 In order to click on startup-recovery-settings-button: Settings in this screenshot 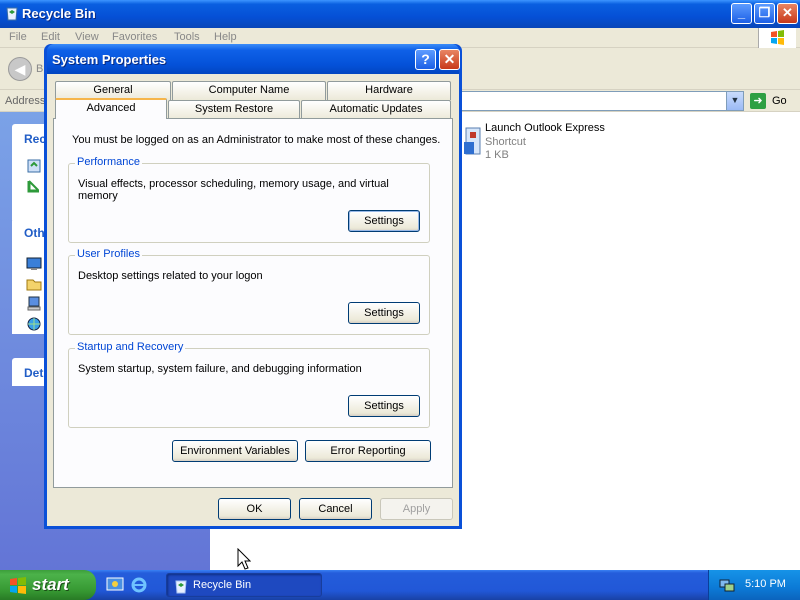, I will do `click(384, 406)`.